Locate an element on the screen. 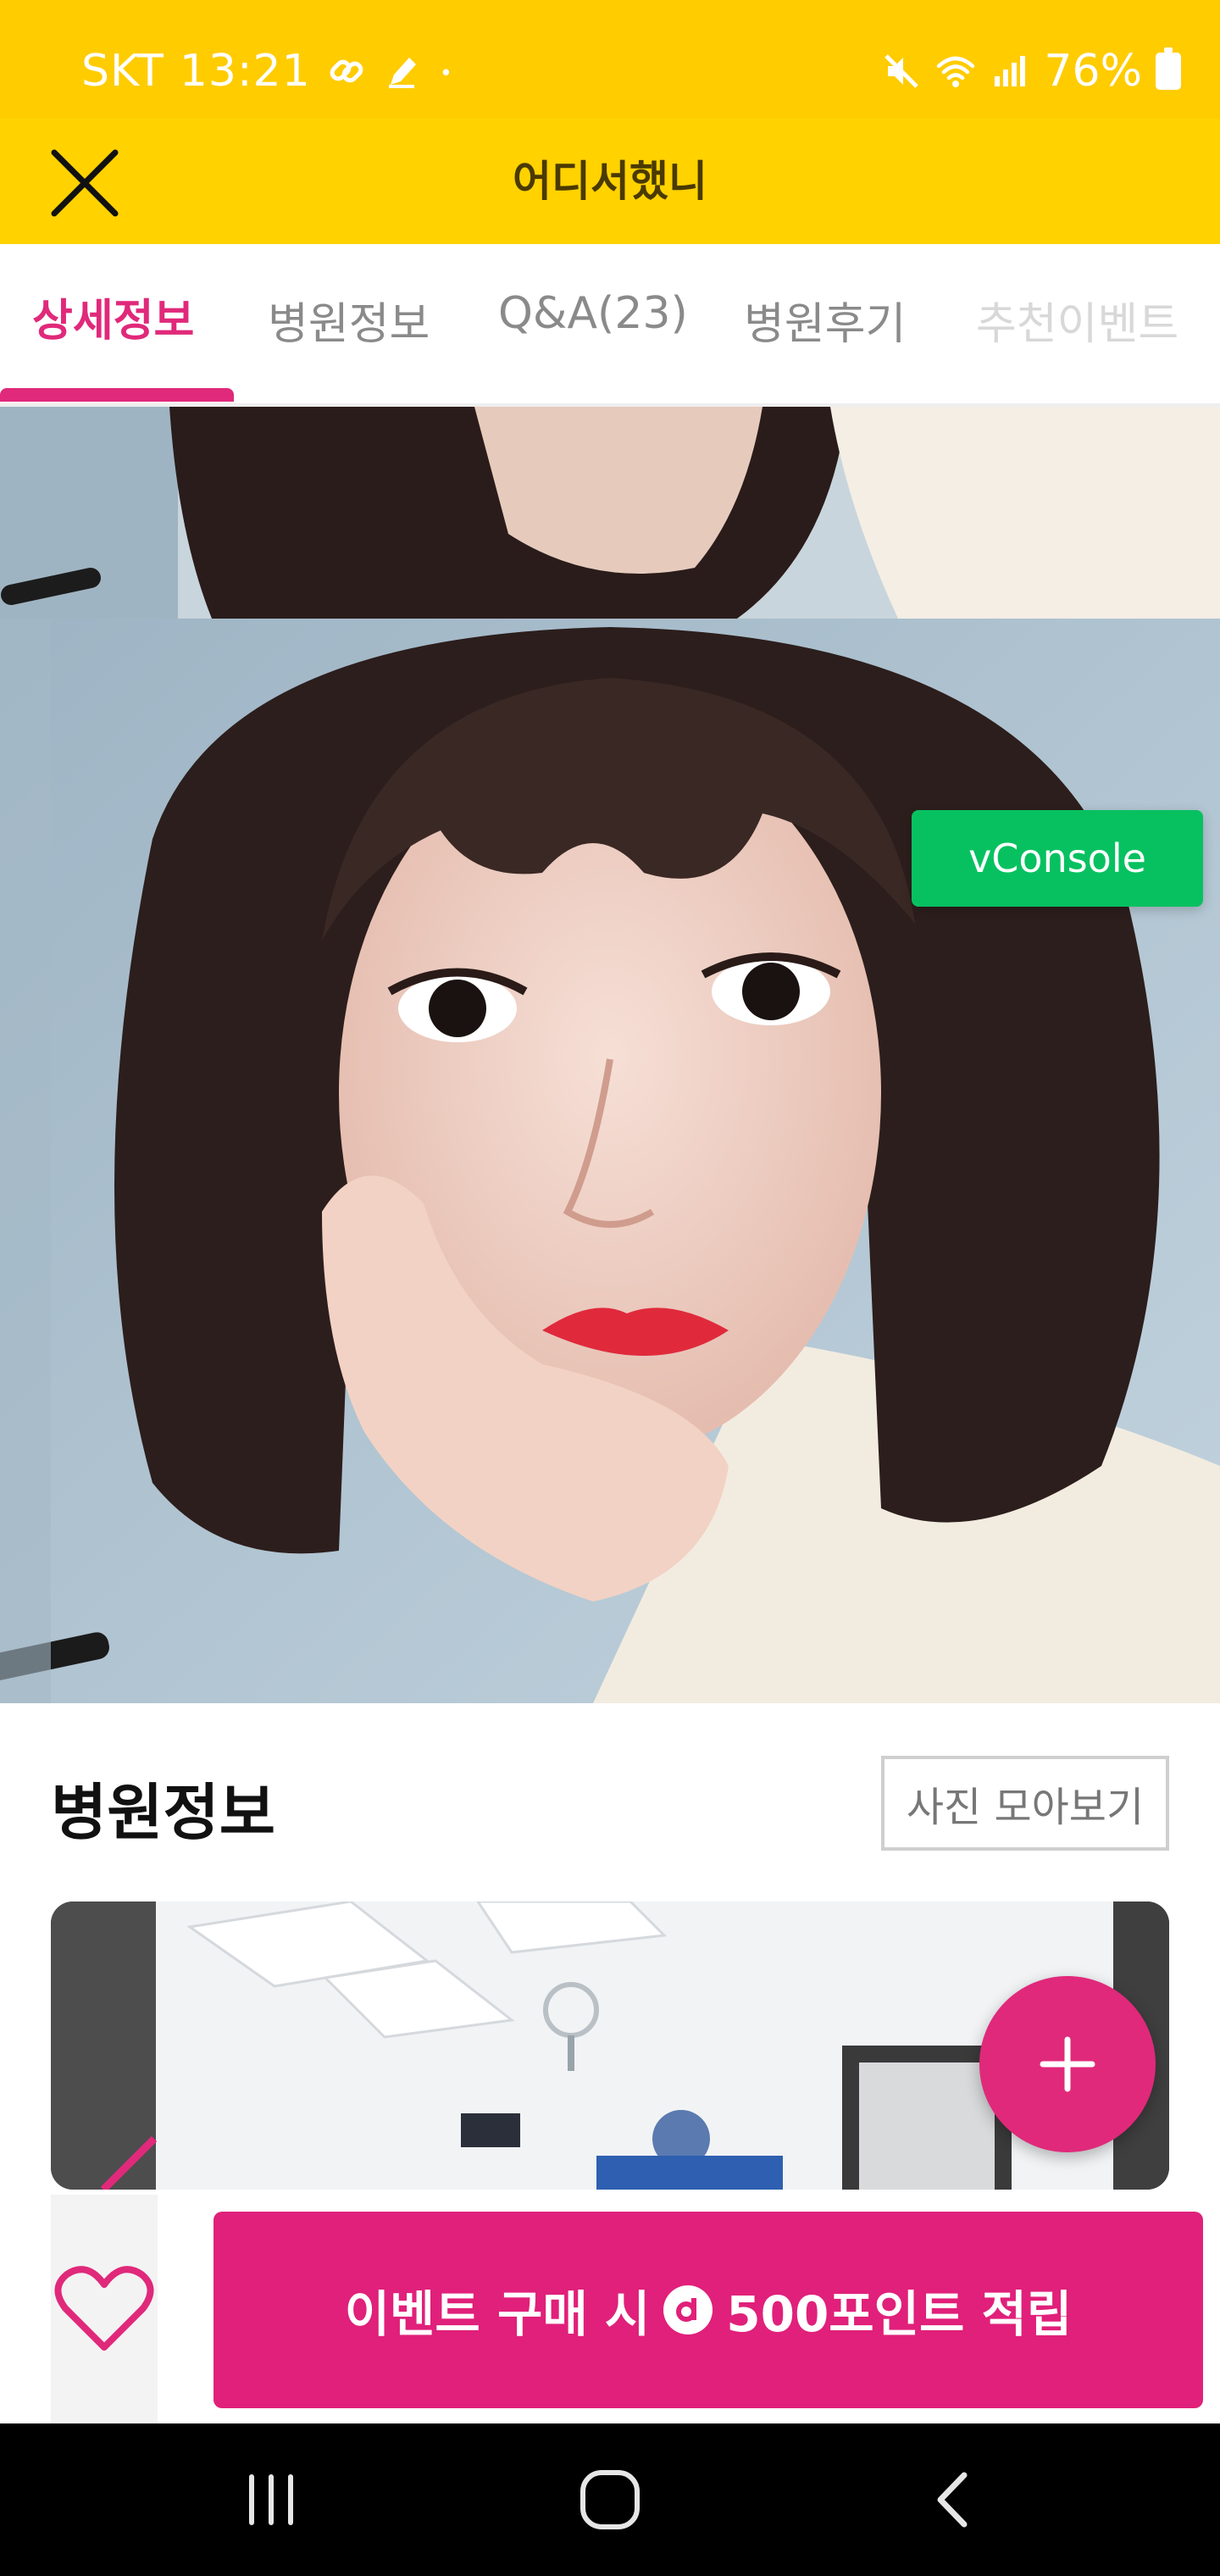 The image size is (1220, 2576). buy-button-prefix: 이벤트 구매 시 is located at coordinates (497, 2314).